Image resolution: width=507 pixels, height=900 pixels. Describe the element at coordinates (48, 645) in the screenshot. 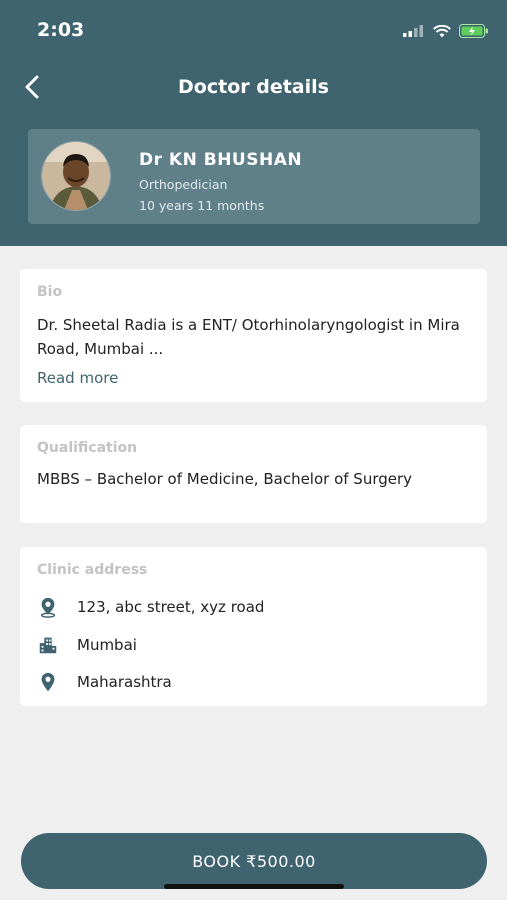

I see `city-icon` at that location.